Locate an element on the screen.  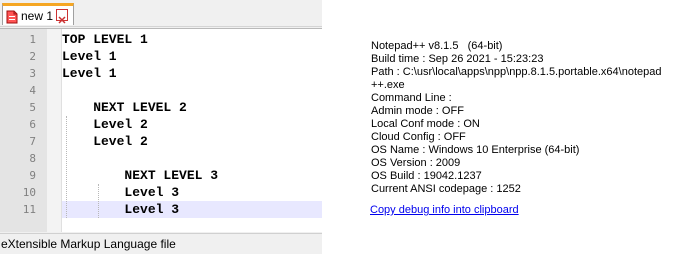
line-number: 2 is located at coordinates (32, 56).